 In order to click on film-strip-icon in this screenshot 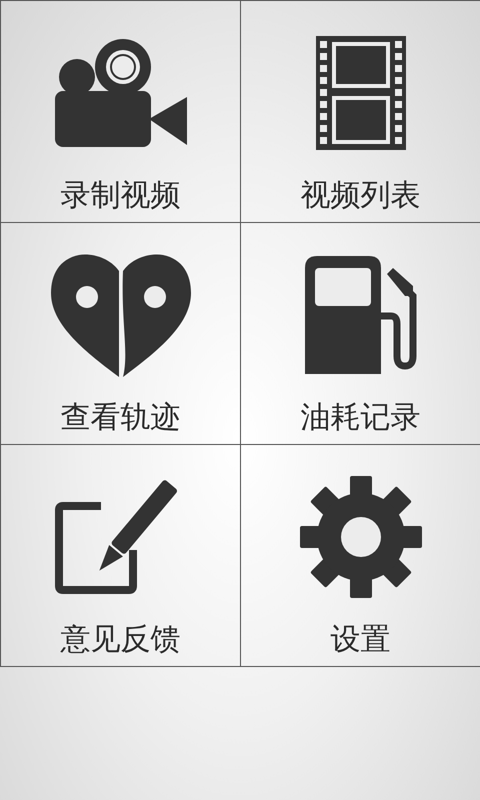, I will do `click(361, 93)`.